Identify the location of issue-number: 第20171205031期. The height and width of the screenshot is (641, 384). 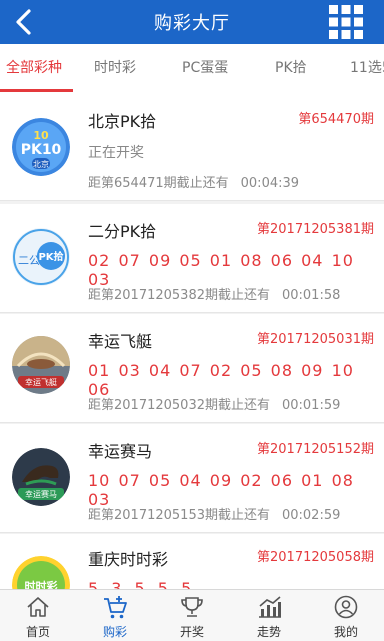
(315, 339).